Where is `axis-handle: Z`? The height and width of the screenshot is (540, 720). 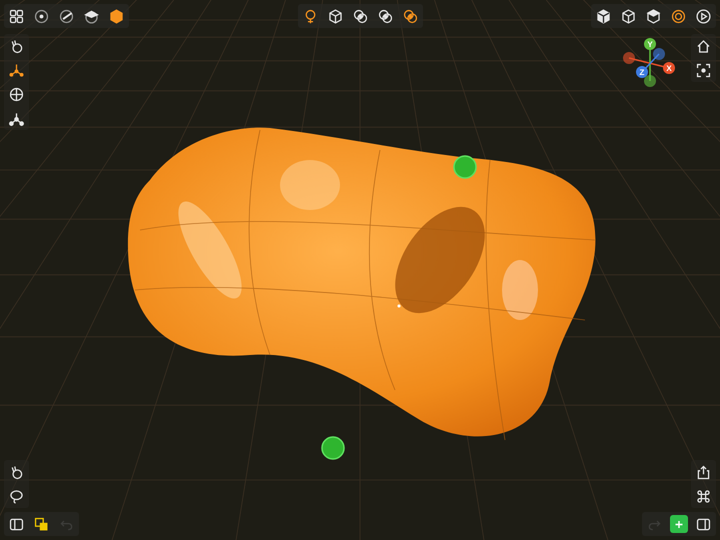
axis-handle: Z is located at coordinates (642, 72).